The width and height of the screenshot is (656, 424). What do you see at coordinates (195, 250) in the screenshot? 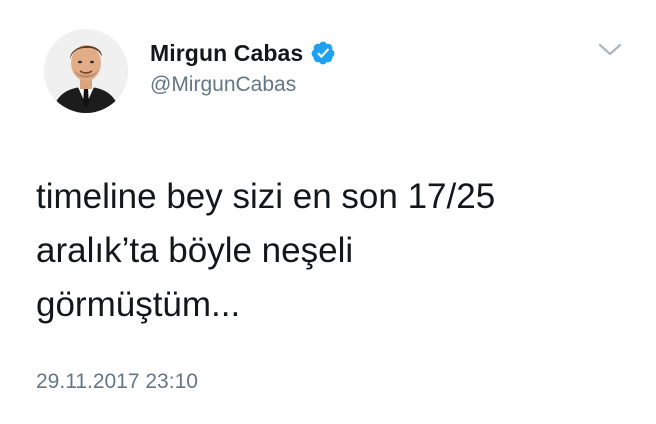
I see `tweet-text-line: aralık’ta böyle neşeli` at bounding box center [195, 250].